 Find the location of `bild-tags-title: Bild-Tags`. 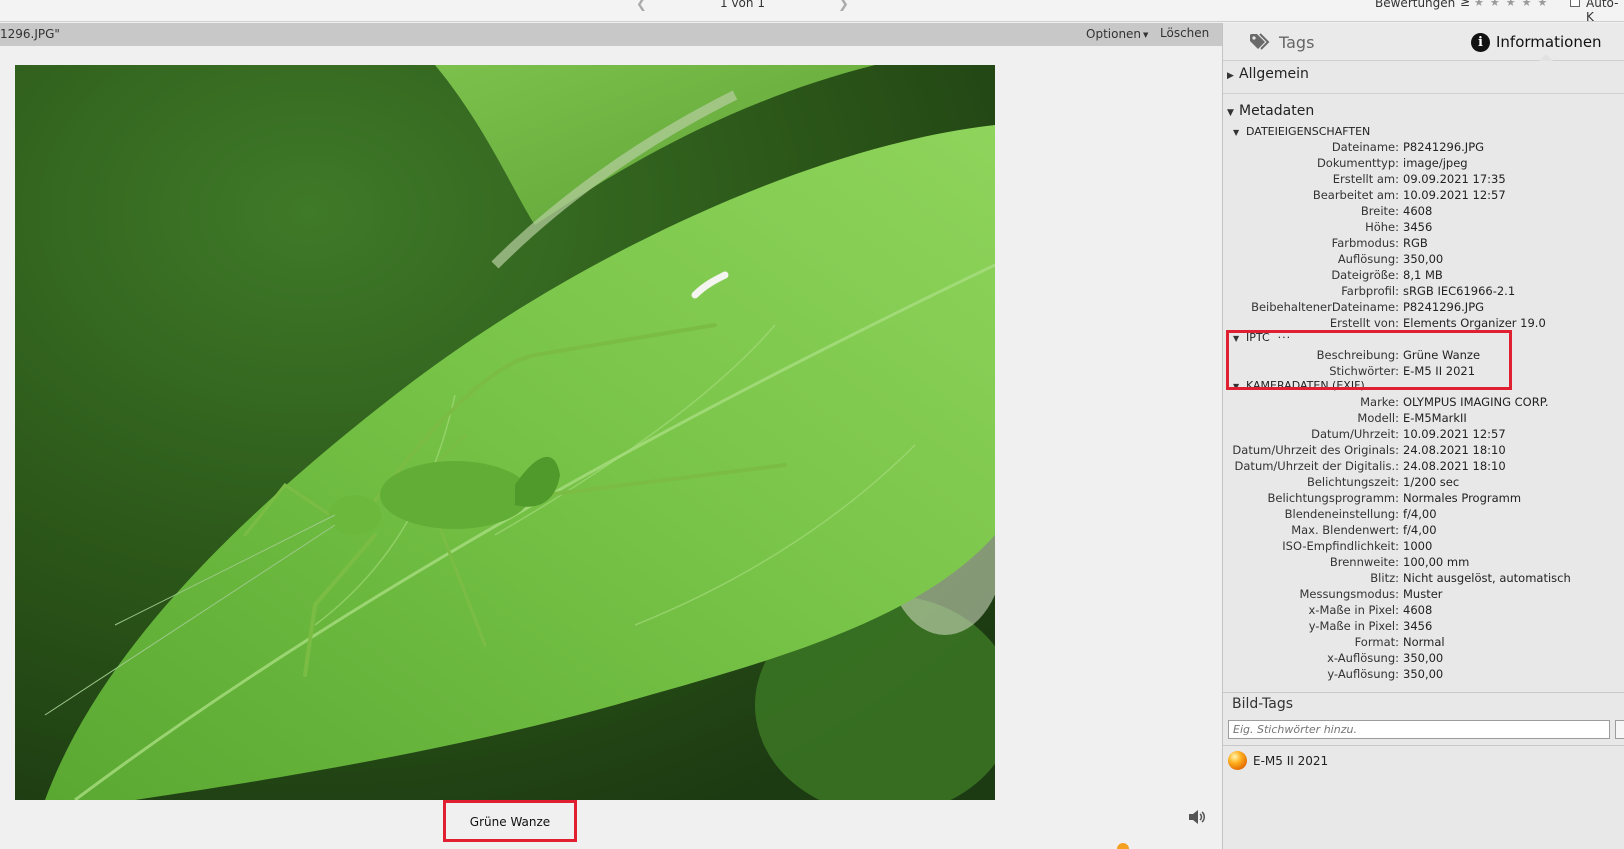

bild-tags-title: Bild-Tags is located at coordinates (1263, 704).